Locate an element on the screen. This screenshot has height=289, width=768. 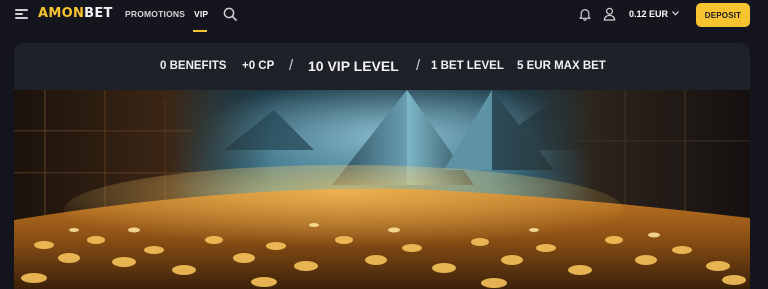
user-icon is located at coordinates (609, 14).